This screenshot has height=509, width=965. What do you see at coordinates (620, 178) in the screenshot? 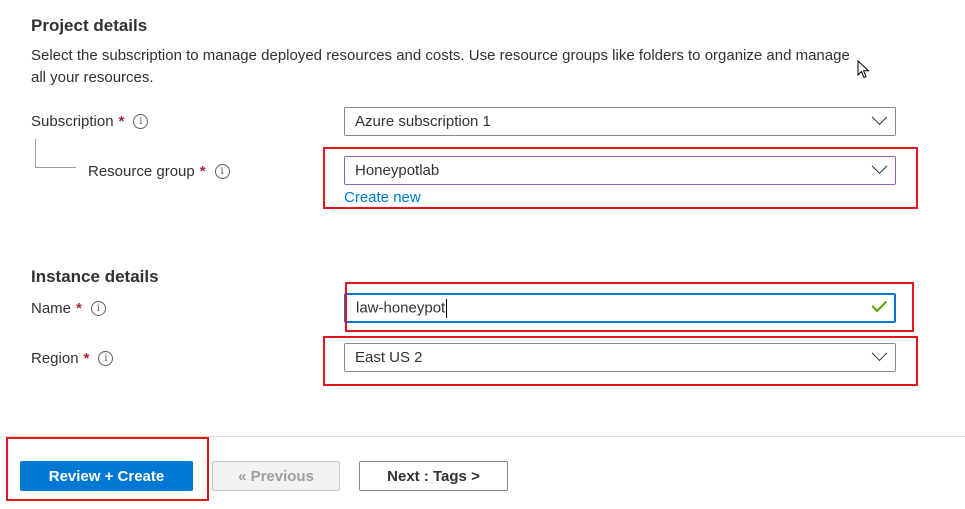
I see `highlight-box-resource-group` at bounding box center [620, 178].